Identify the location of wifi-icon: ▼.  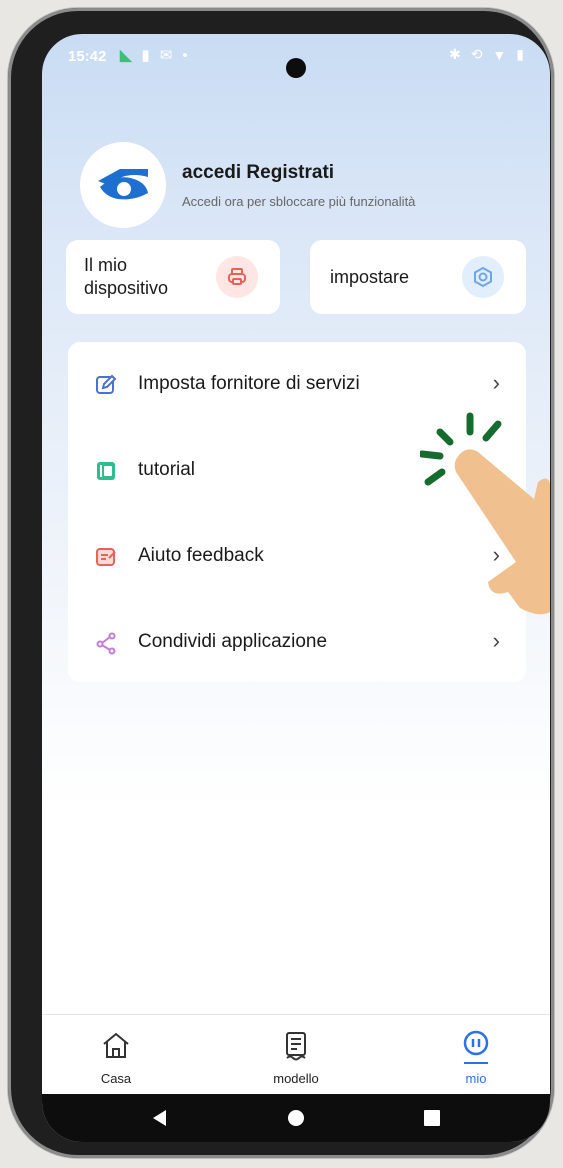
(499, 54).